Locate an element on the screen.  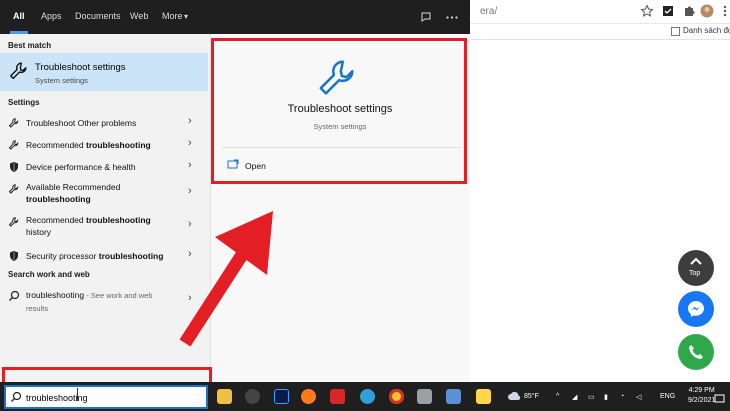
language-indicator: ENG is located at coordinates (667, 396).